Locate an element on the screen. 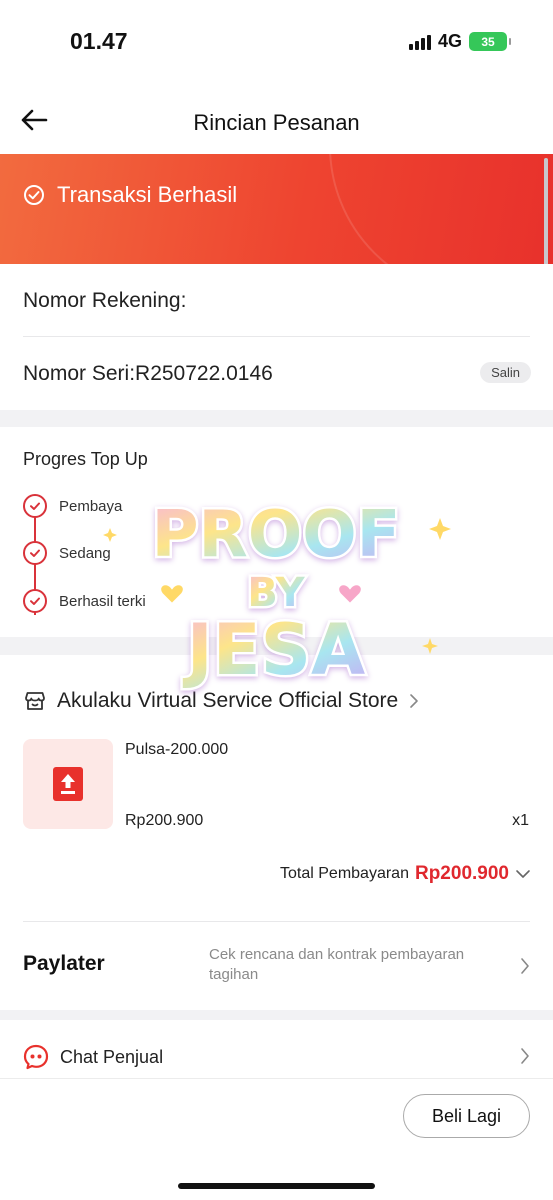  serial-number: Nomor Seri:R250722.0146 is located at coordinates (148, 373).